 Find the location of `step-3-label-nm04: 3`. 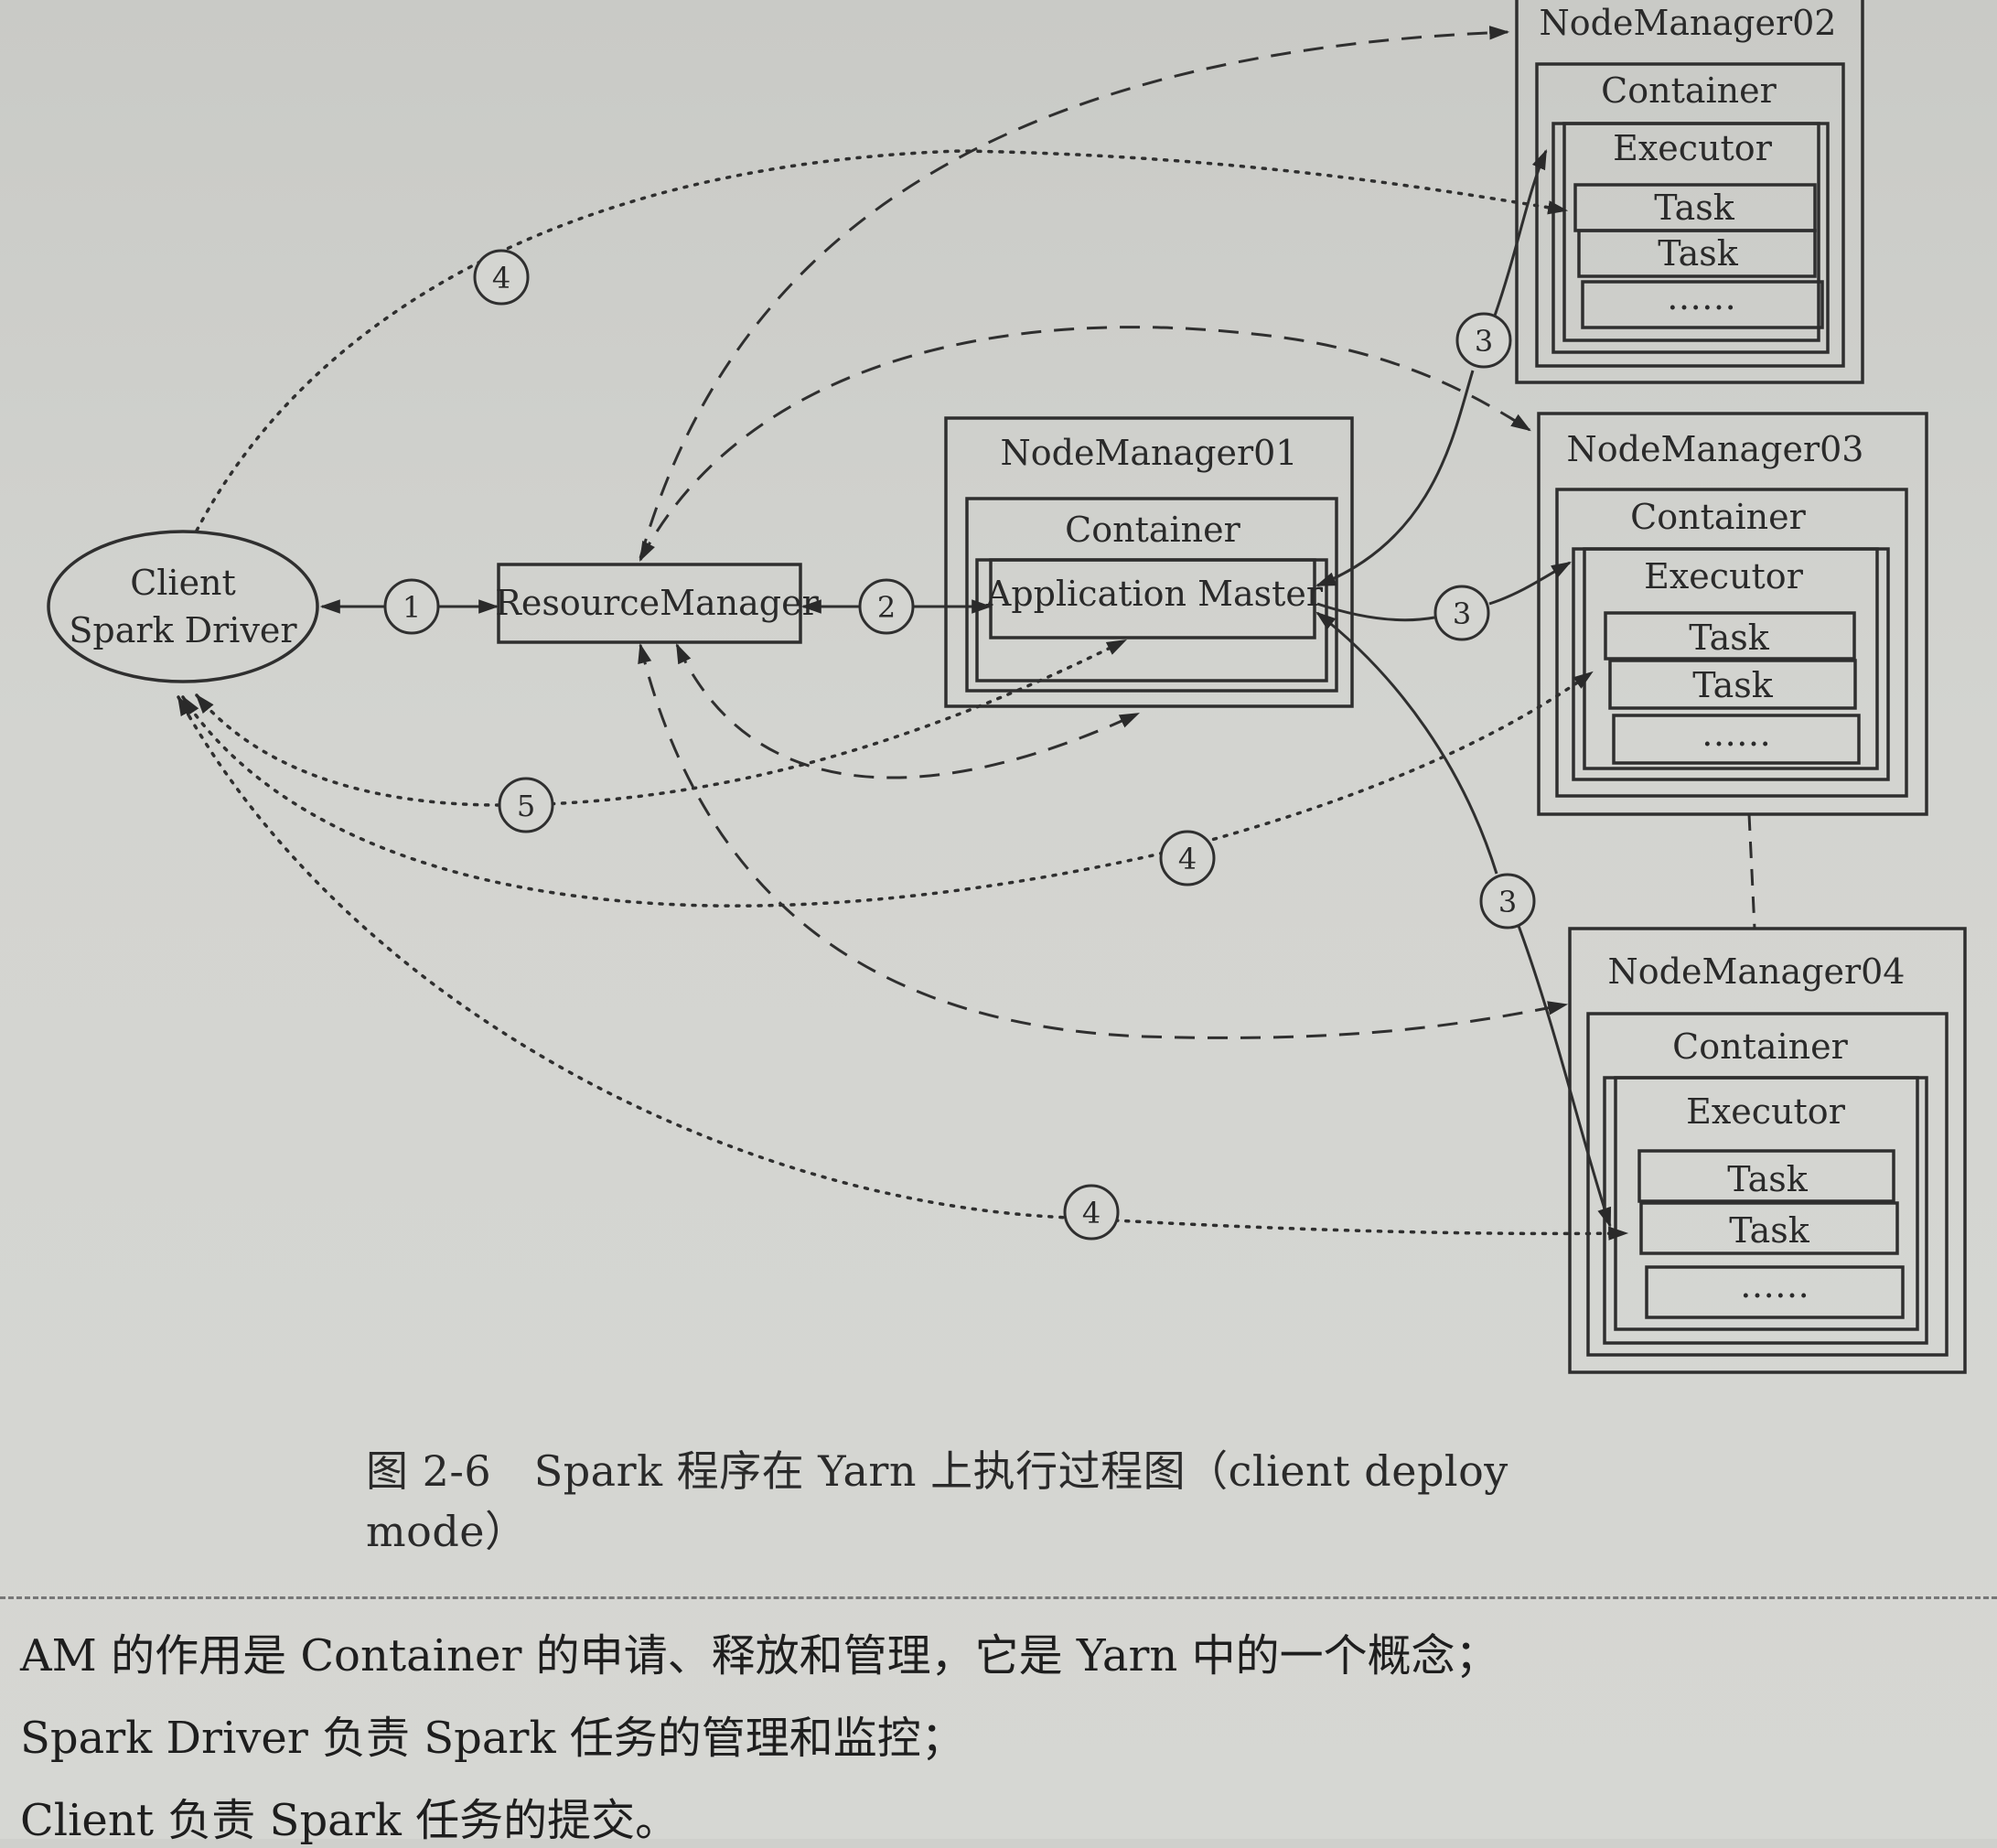

step-3-label-nm04: 3 is located at coordinates (1507, 902).